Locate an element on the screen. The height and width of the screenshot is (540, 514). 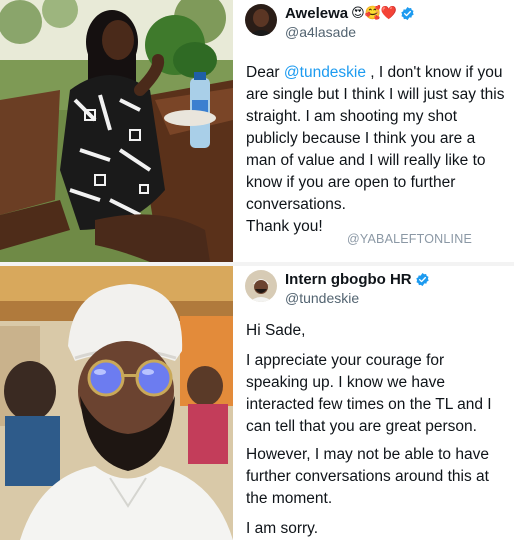
author-handle: @a4lasade is located at coordinates (320, 32).